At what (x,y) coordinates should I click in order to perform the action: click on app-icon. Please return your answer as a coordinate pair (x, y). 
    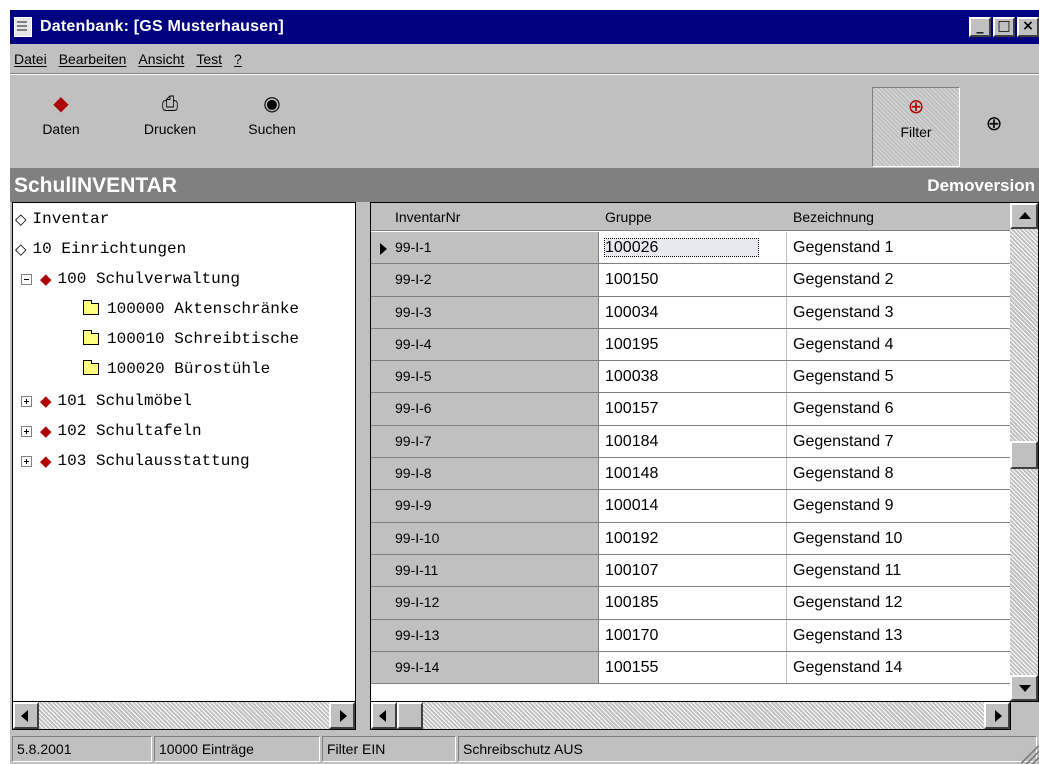
    Looking at the image, I should click on (23, 27).